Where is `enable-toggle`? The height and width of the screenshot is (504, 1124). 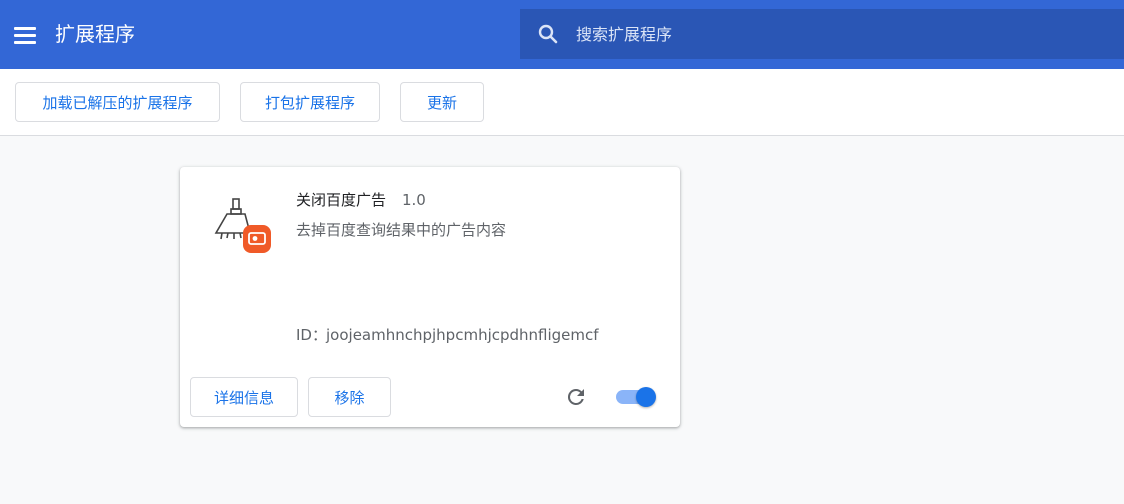 enable-toggle is located at coordinates (636, 397).